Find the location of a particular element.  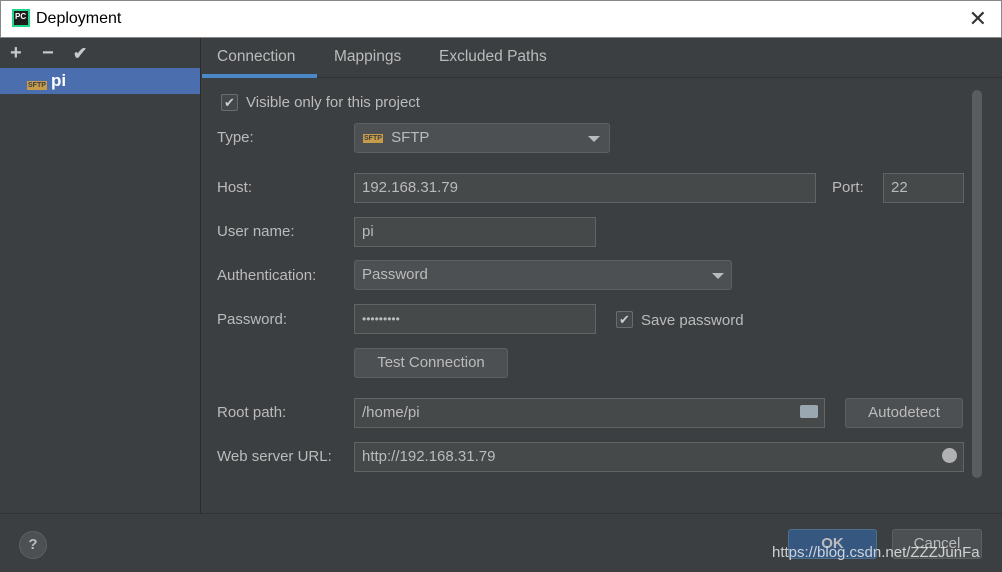

root-path-value: /home/pi is located at coordinates (391, 412).